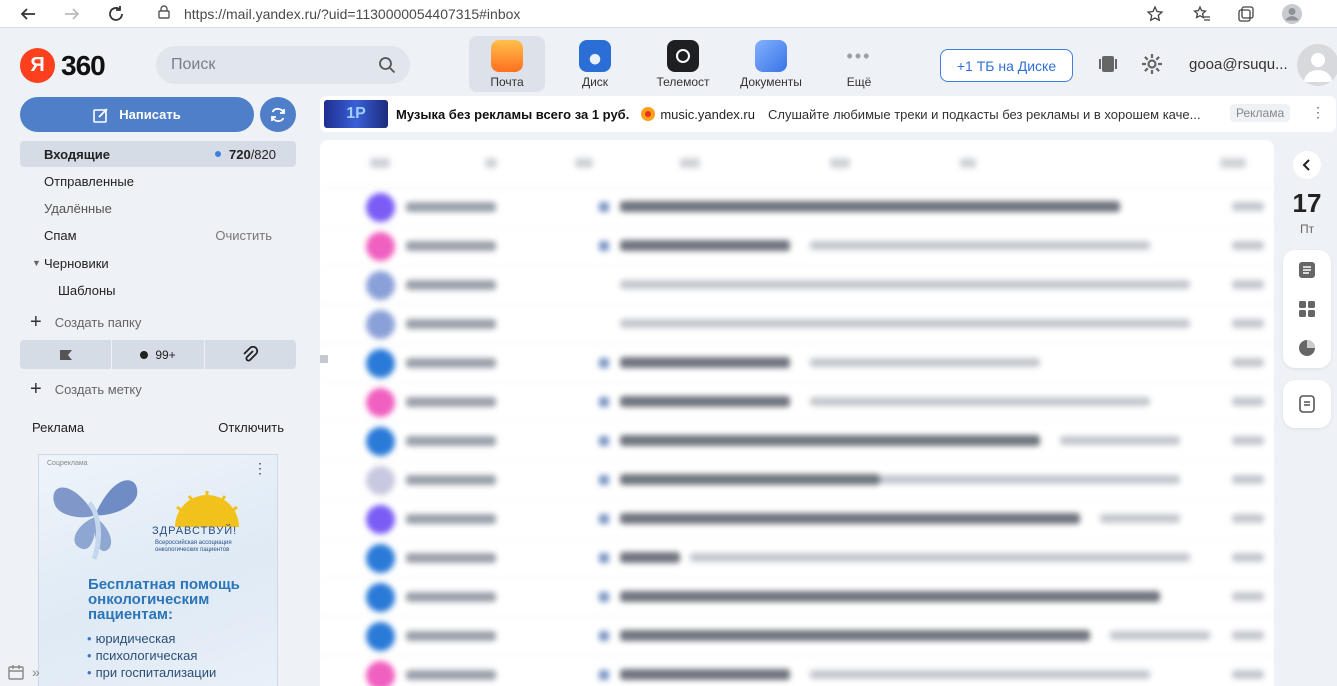 The image size is (1337, 686). Describe the element at coordinates (1307, 229) in the screenshot. I see `calendar-weekday: Пт` at that location.